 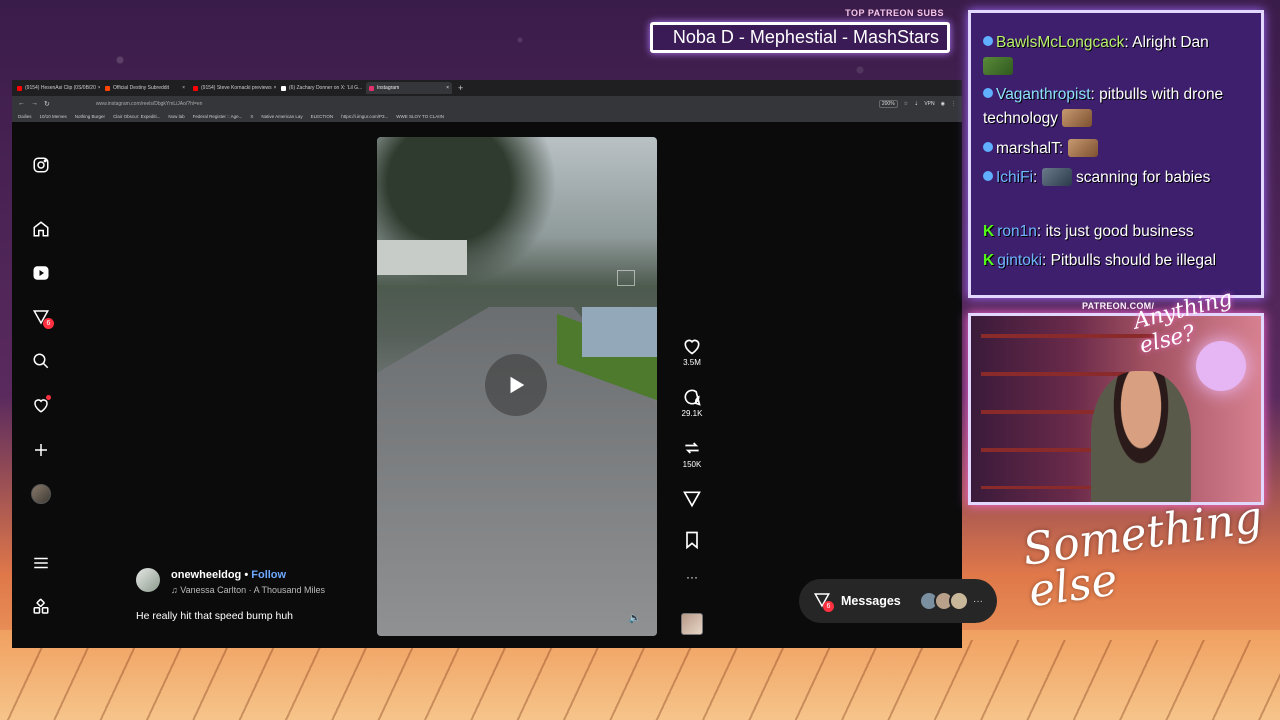 What do you see at coordinates (322, 116) in the screenshot?
I see `bookmark: ELECTION` at bounding box center [322, 116].